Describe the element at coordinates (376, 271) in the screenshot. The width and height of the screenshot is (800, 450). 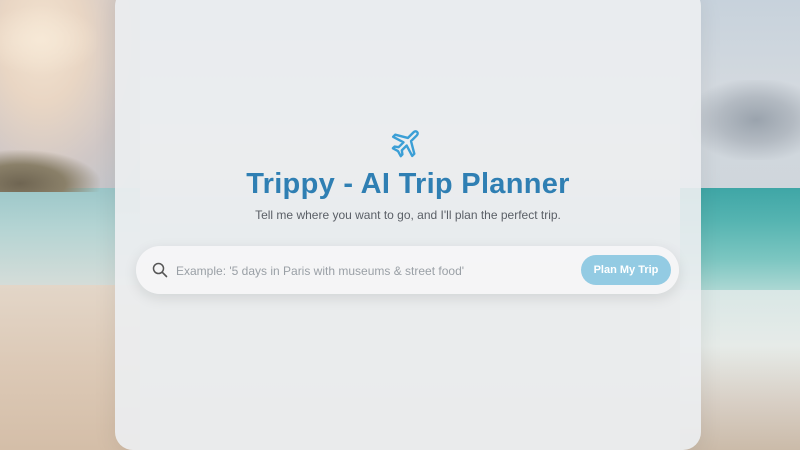
I see `trip-search-input` at that location.